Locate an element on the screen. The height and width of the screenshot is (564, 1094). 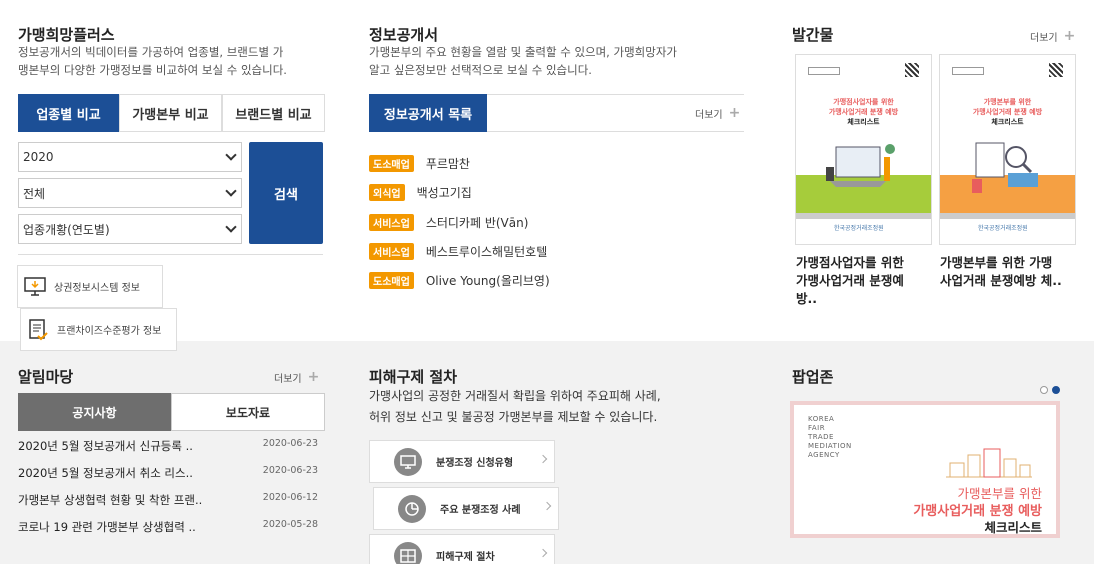
year-select: 2020 is located at coordinates (130, 157).